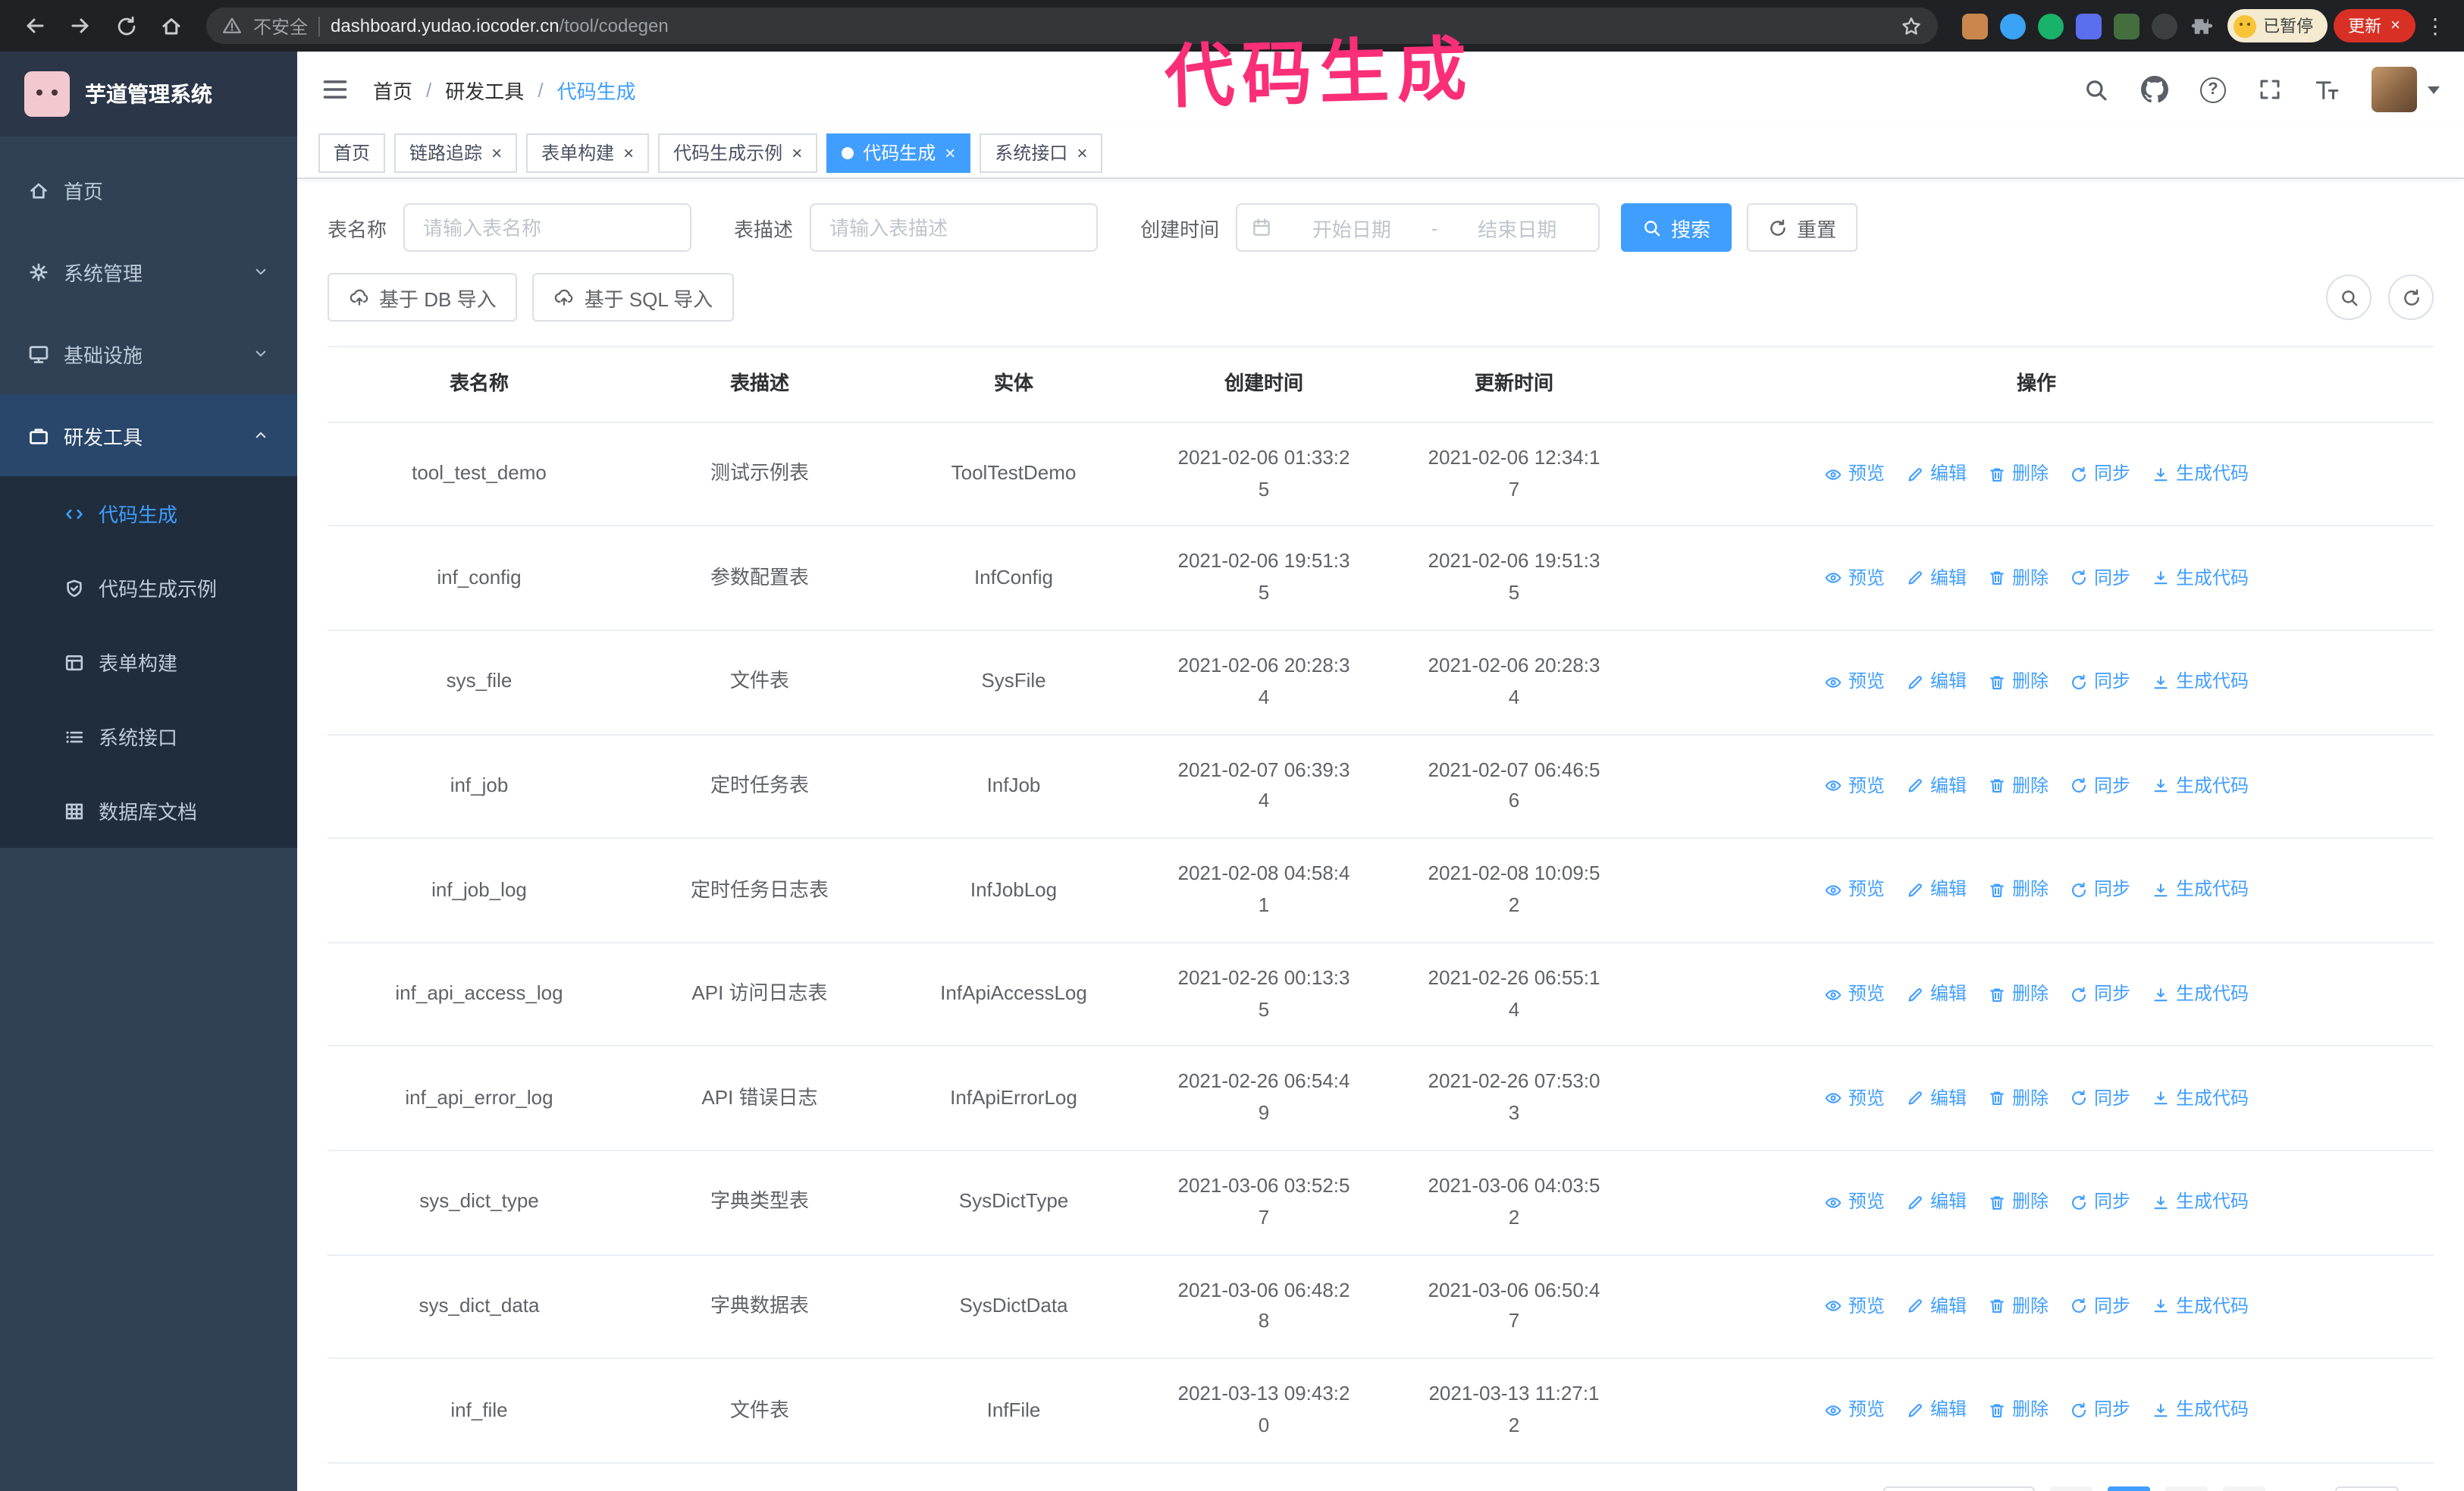  What do you see at coordinates (2349, 297) in the screenshot?
I see `toggle-search-button` at bounding box center [2349, 297].